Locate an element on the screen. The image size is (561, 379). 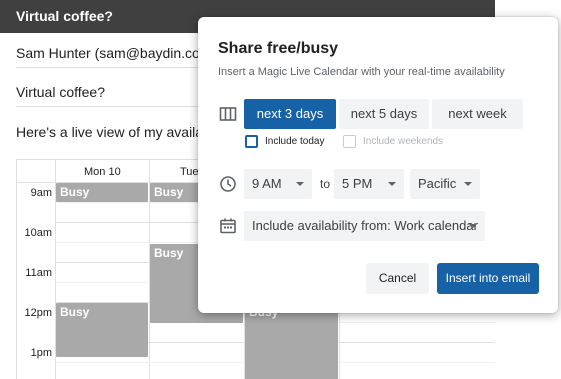
range-next-3-days: next 3 days is located at coordinates (290, 114).